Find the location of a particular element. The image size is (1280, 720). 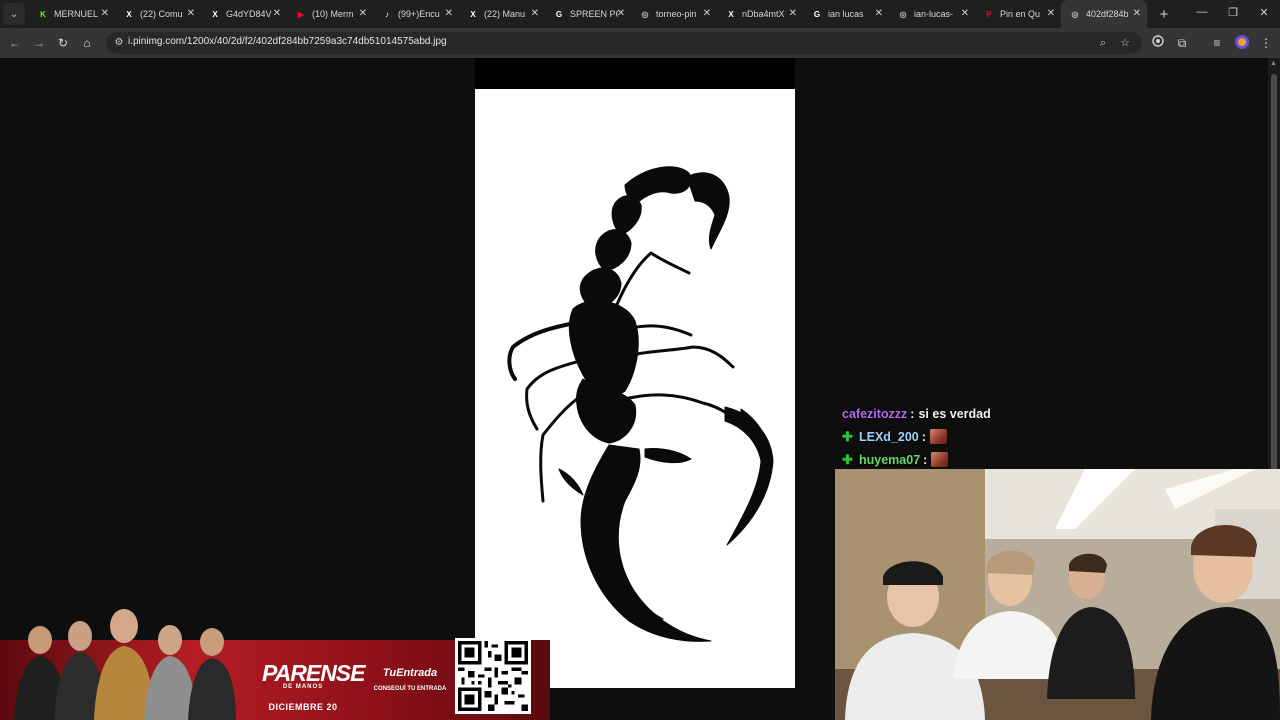

webcam-feed is located at coordinates (1057, 594).